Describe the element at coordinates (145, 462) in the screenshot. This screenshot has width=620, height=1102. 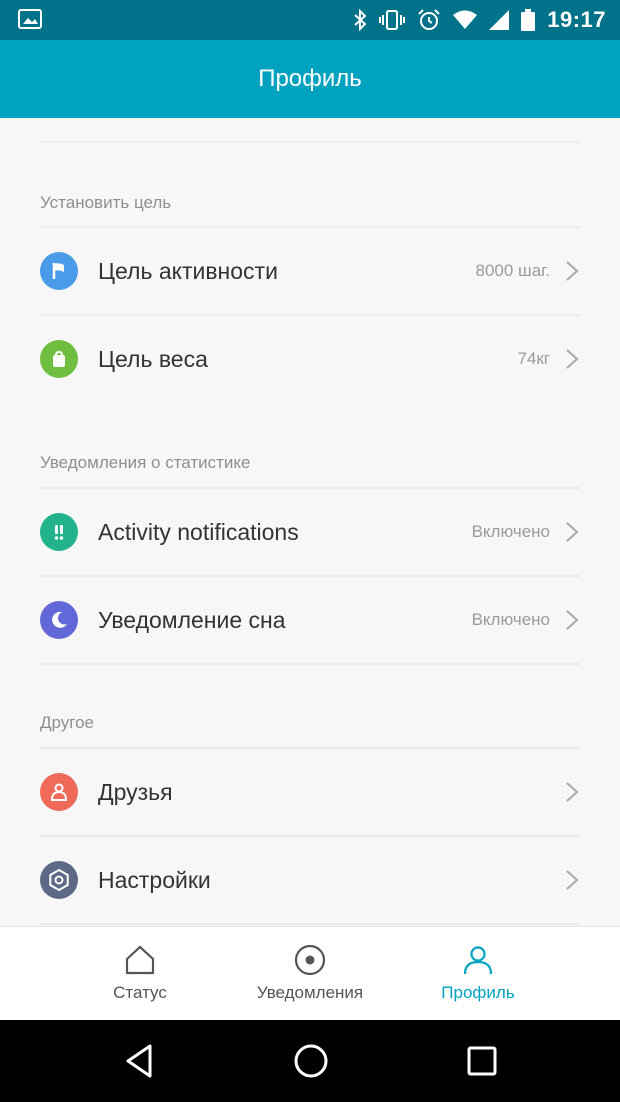
I see `section-header-notifications: Уведомления о статистике` at that location.